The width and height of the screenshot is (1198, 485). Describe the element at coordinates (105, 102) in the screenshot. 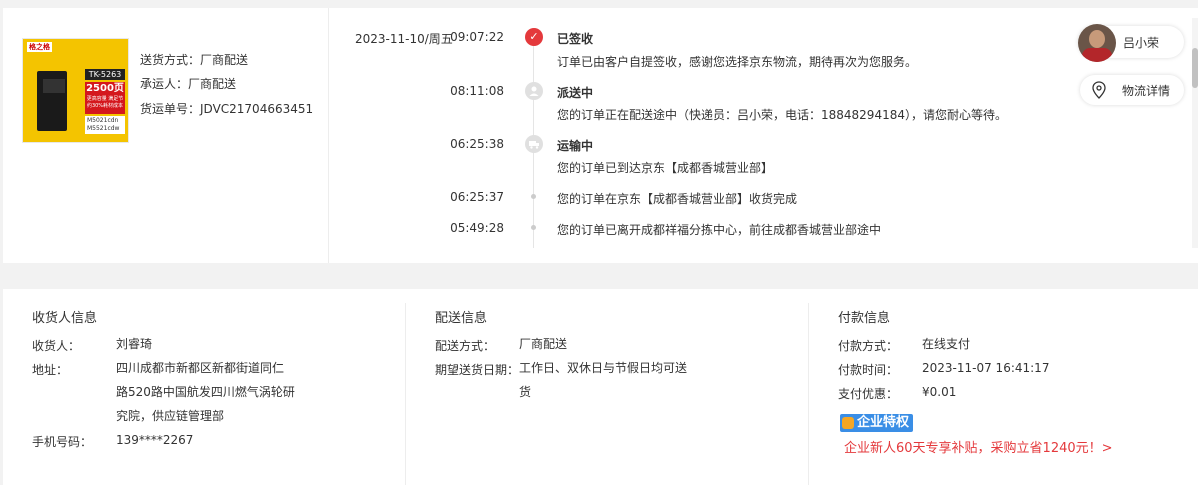

I see `product-pages-note: 更高容量 满足节约30%耗材成本` at that location.